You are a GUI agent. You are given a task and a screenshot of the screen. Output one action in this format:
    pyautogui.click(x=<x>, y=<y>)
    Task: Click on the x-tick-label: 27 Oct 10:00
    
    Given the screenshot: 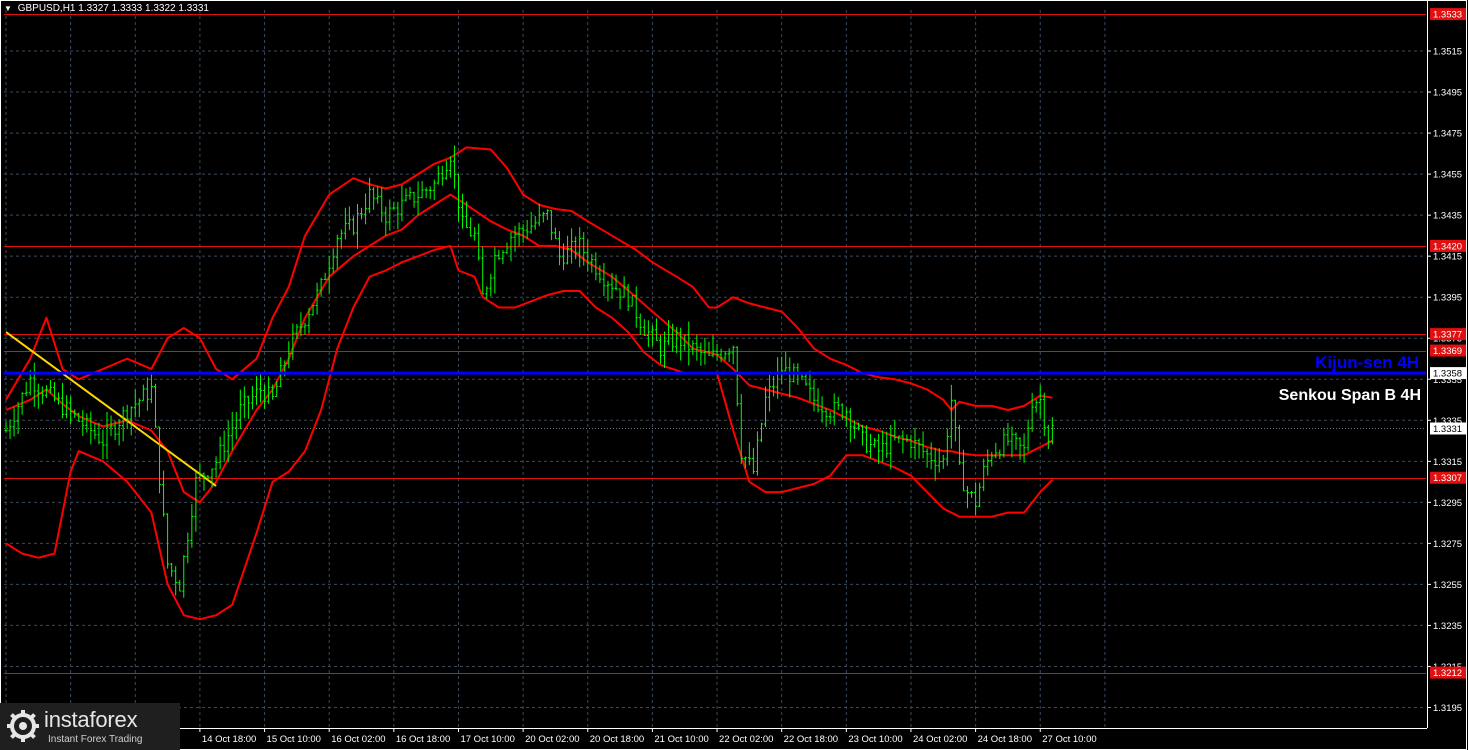 What is the action you would take?
    pyautogui.click(x=1069, y=739)
    